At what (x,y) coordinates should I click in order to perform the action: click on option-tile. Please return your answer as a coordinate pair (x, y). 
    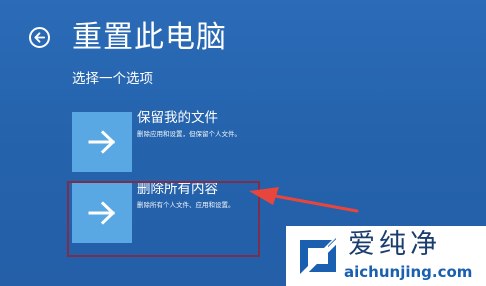
    Looking at the image, I should click on (102, 142).